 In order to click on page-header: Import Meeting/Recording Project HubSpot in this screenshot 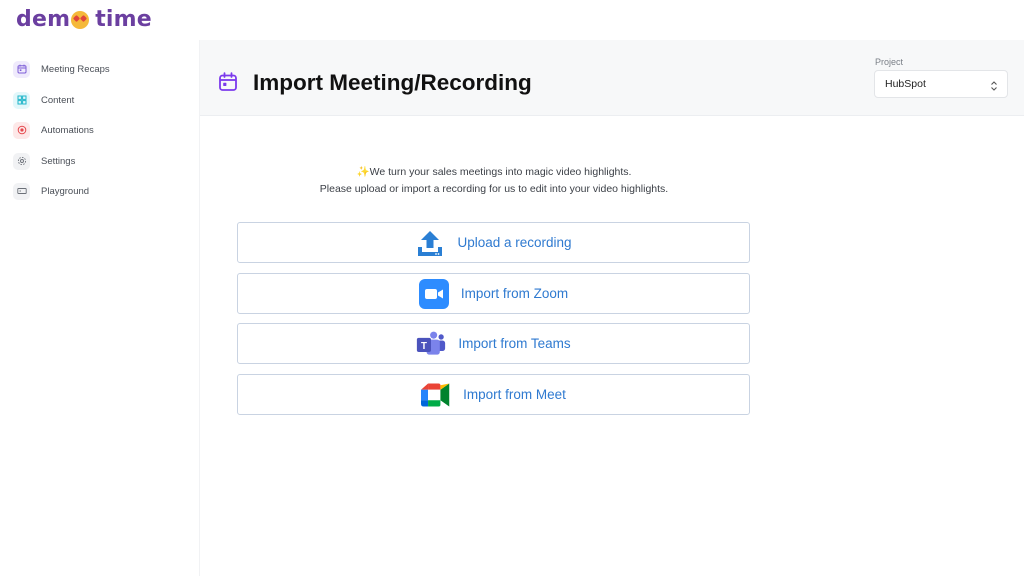, I will do `click(612, 78)`.